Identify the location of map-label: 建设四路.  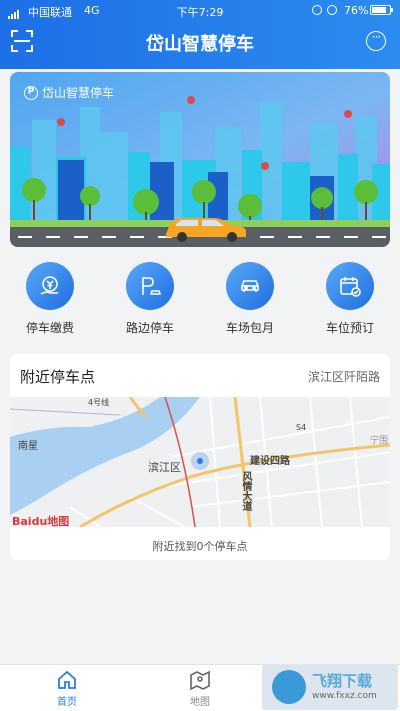
(270, 461).